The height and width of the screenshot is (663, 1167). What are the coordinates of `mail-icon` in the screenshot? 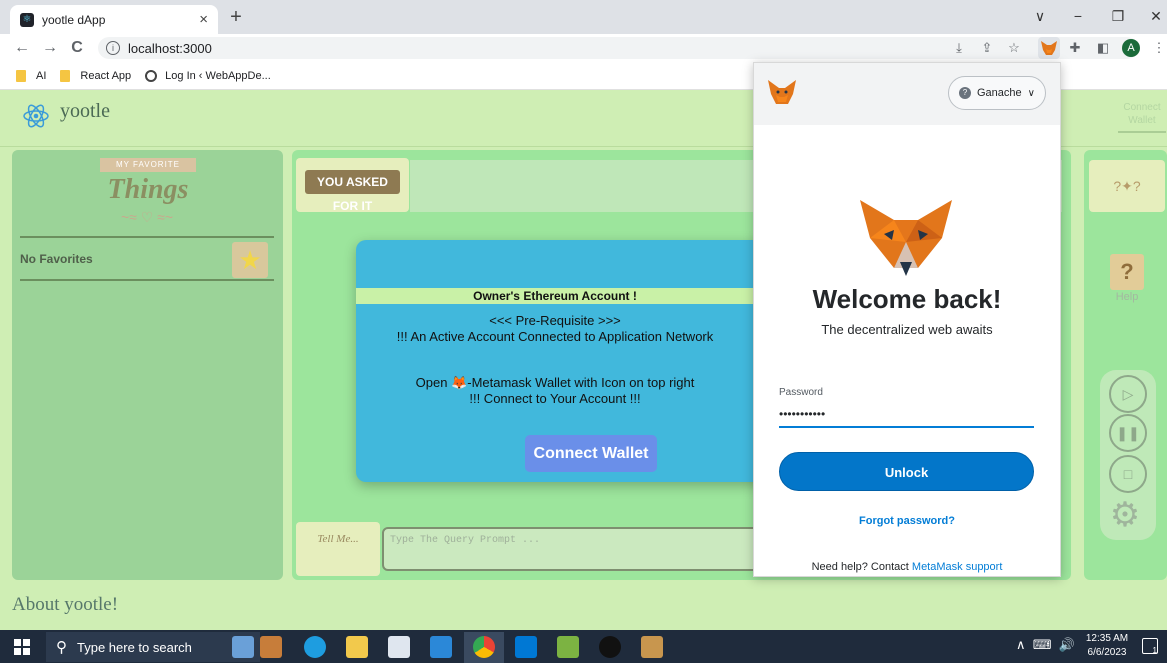 It's located at (441, 647).